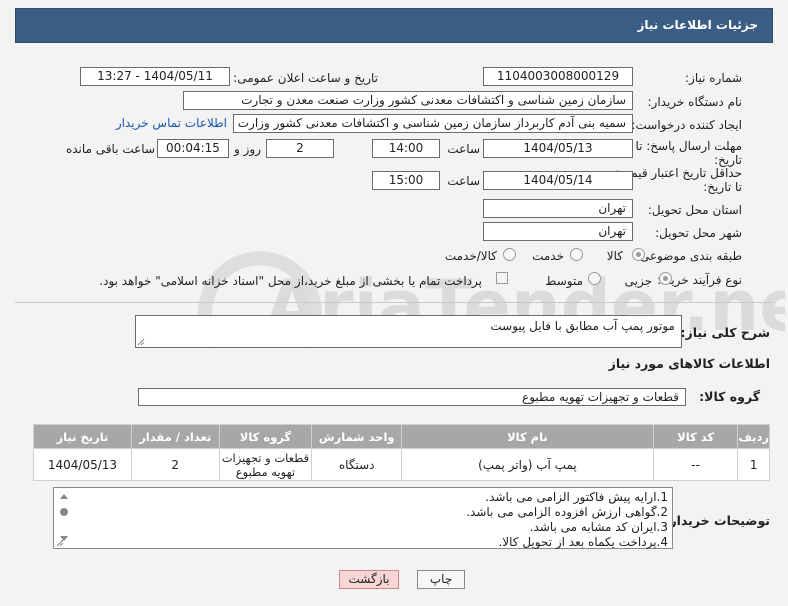 The height and width of the screenshot is (606, 788). Describe the element at coordinates (558, 148) in the screenshot. I see `deadline-date-field: 1404/05/13` at that location.